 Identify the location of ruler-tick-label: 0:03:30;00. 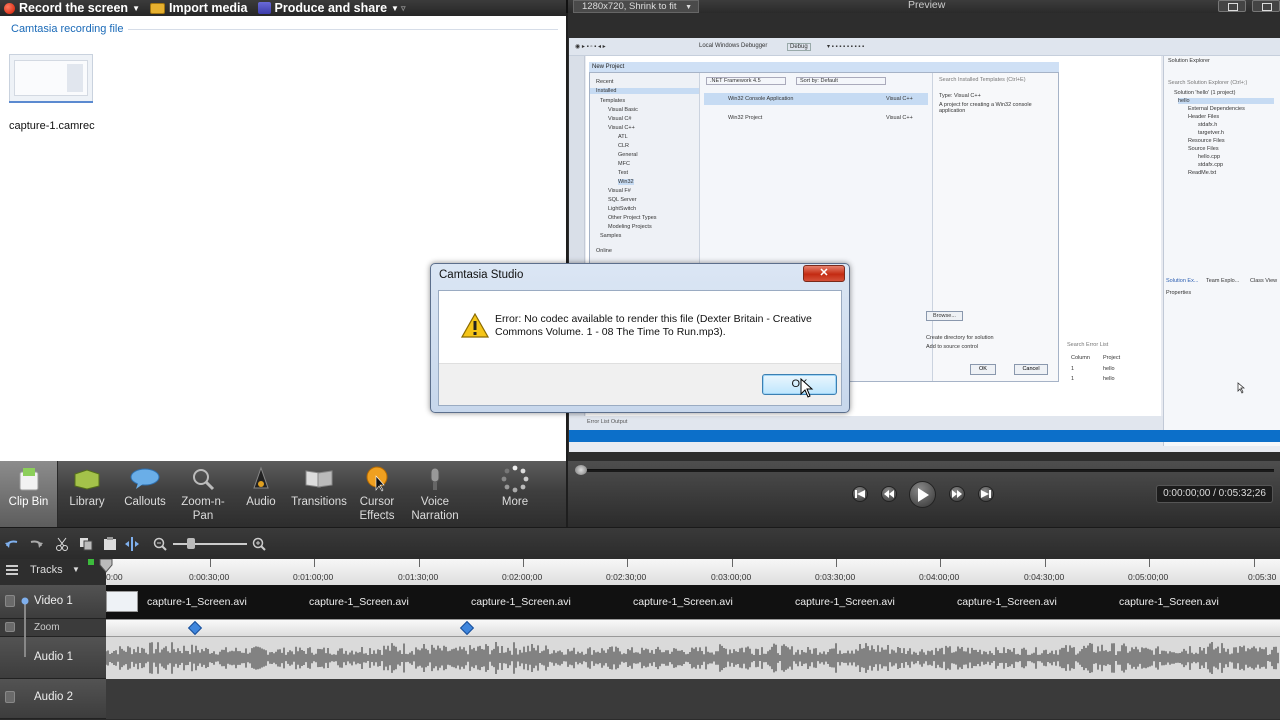
(835, 577).